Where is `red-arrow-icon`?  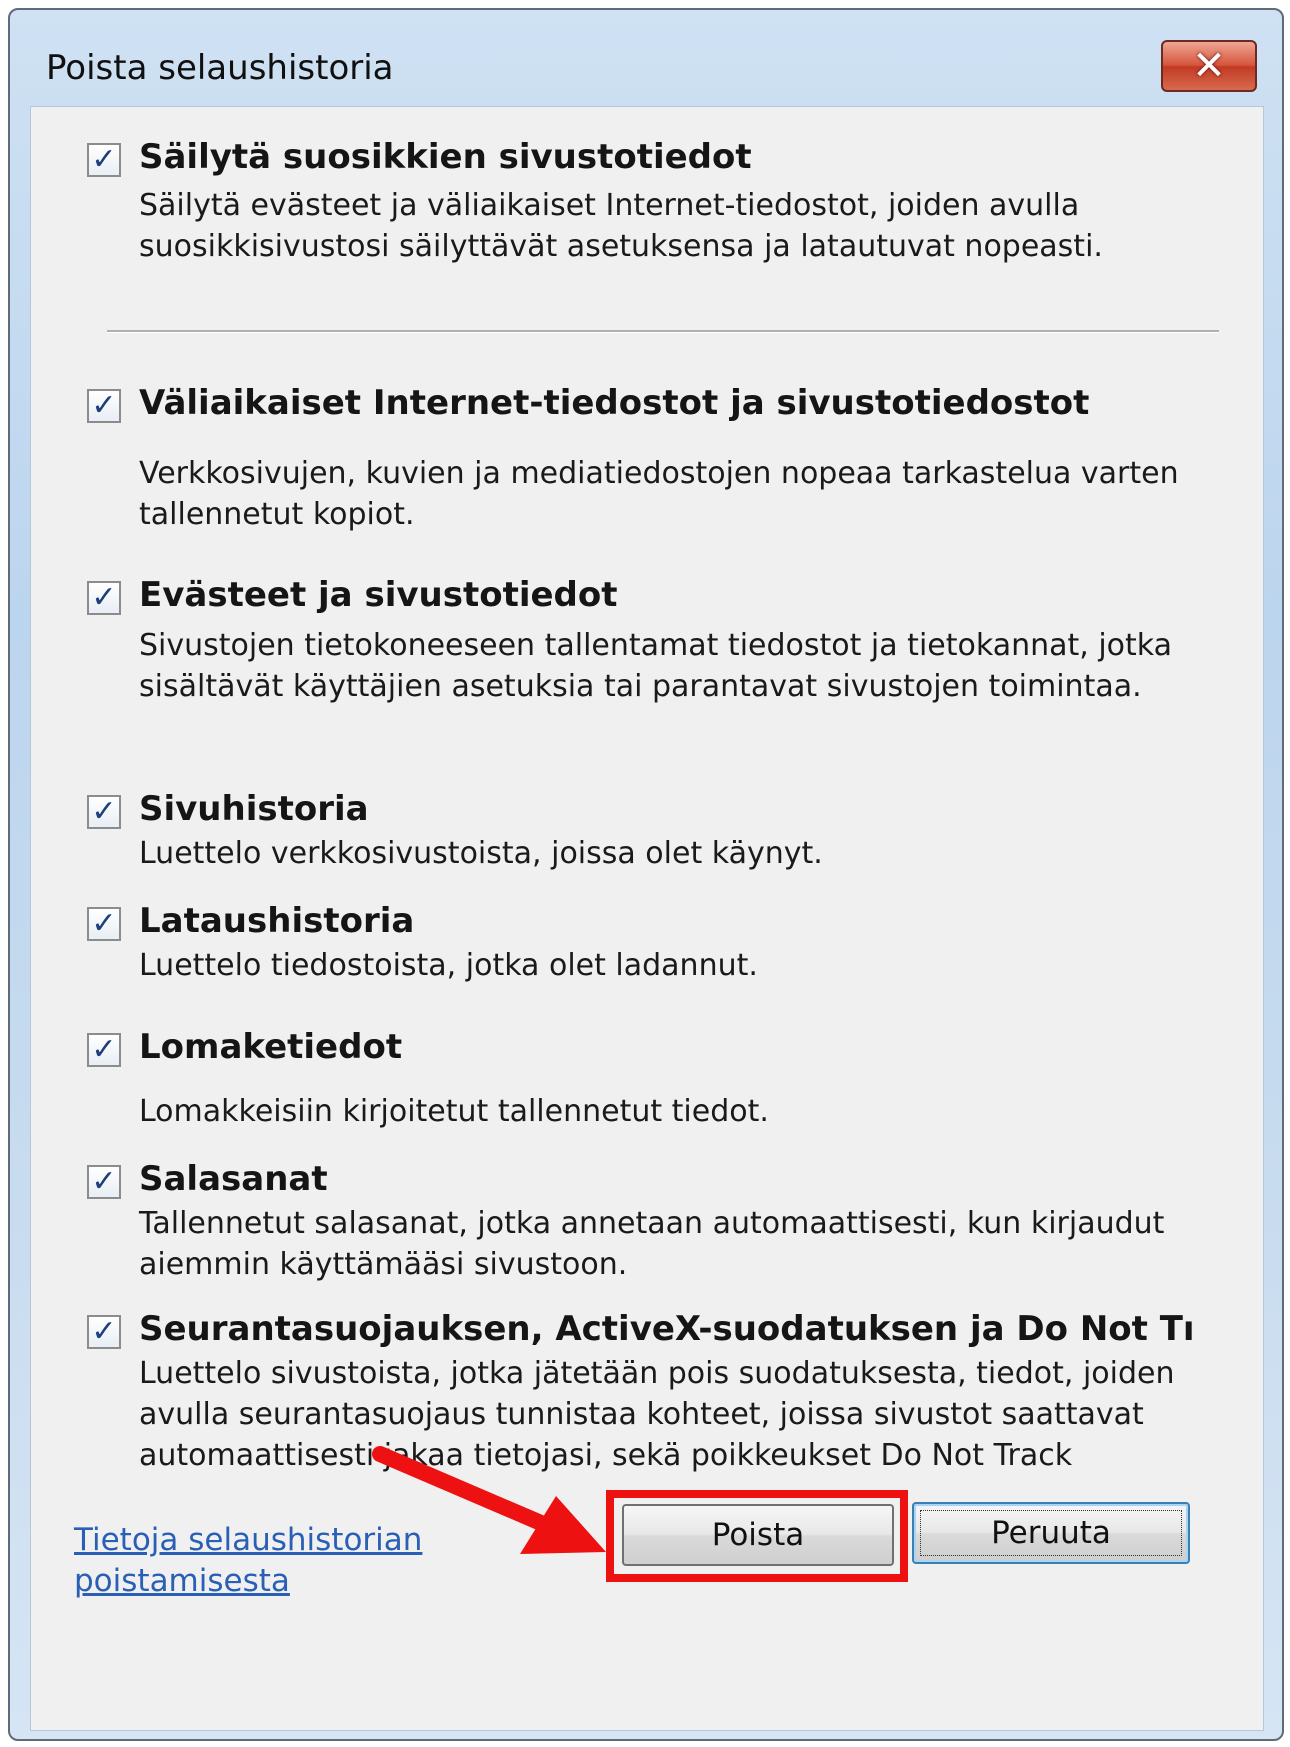 red-arrow-icon is located at coordinates (489, 1500).